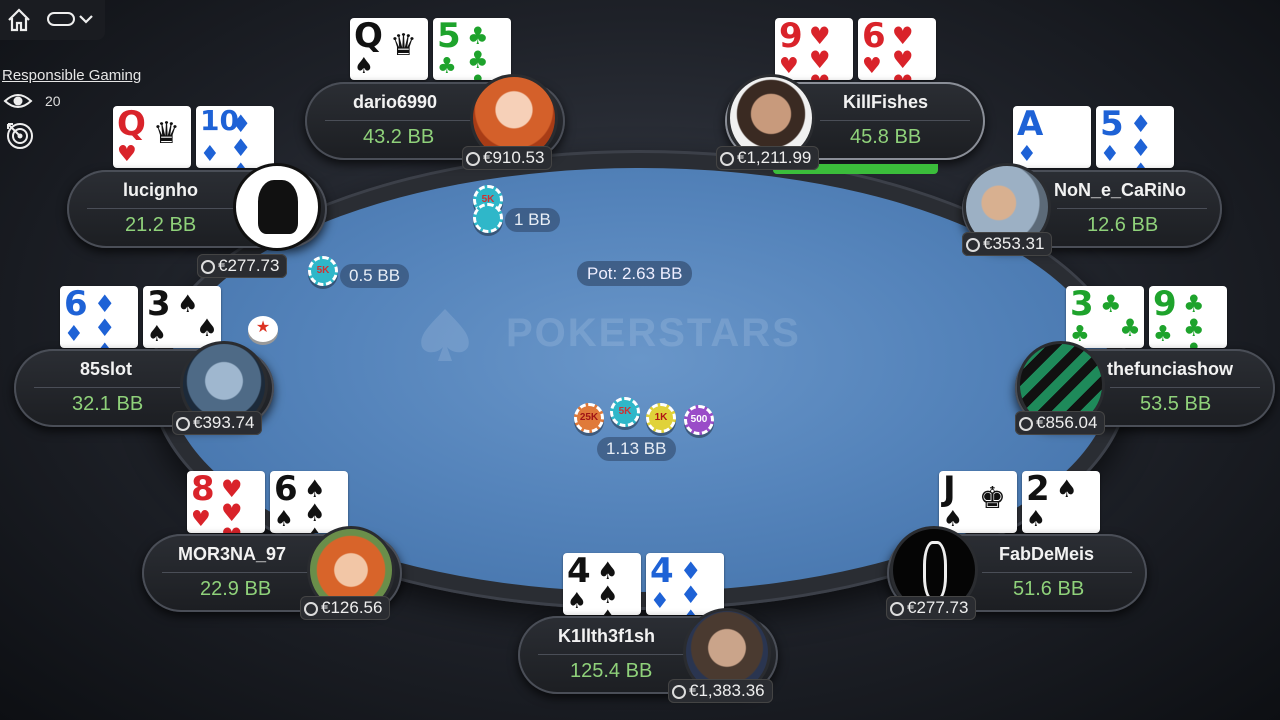  What do you see at coordinates (263, 329) in the screenshot?
I see `dealer-button: ★` at bounding box center [263, 329].